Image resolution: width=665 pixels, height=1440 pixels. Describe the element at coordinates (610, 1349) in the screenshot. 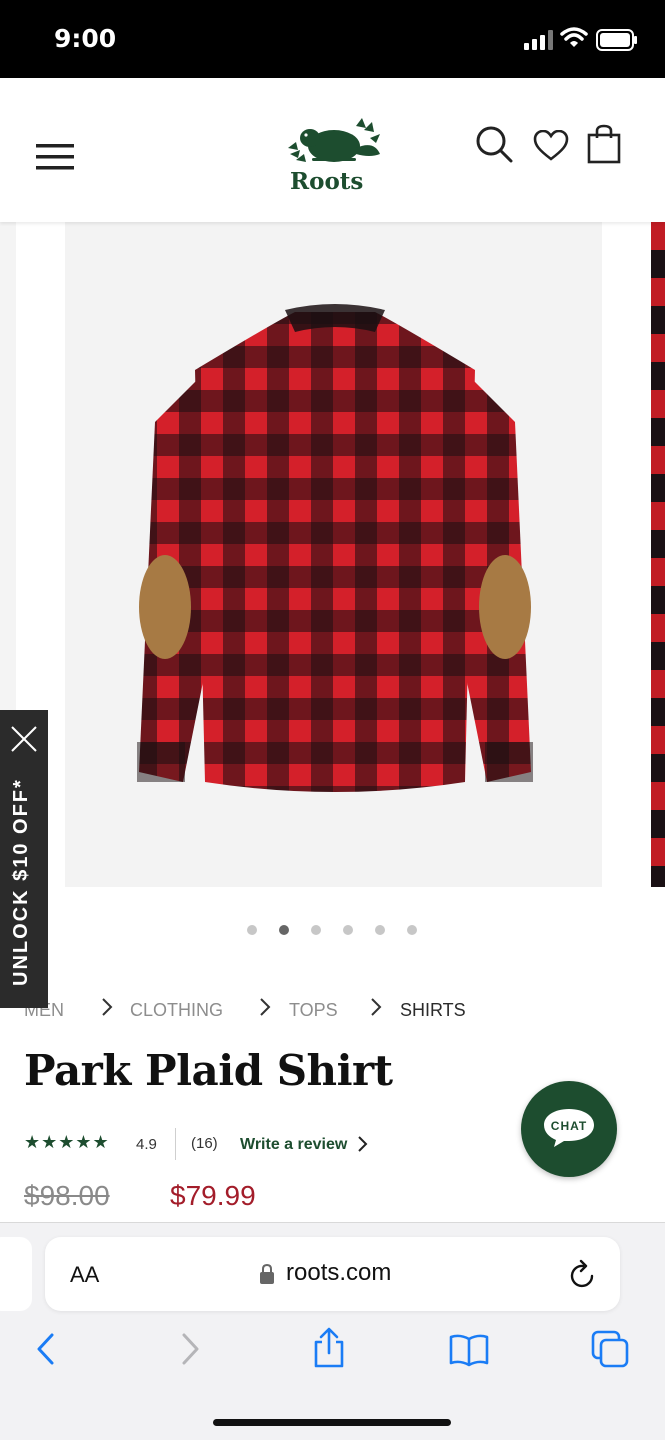

I see `tabs-icon` at that location.